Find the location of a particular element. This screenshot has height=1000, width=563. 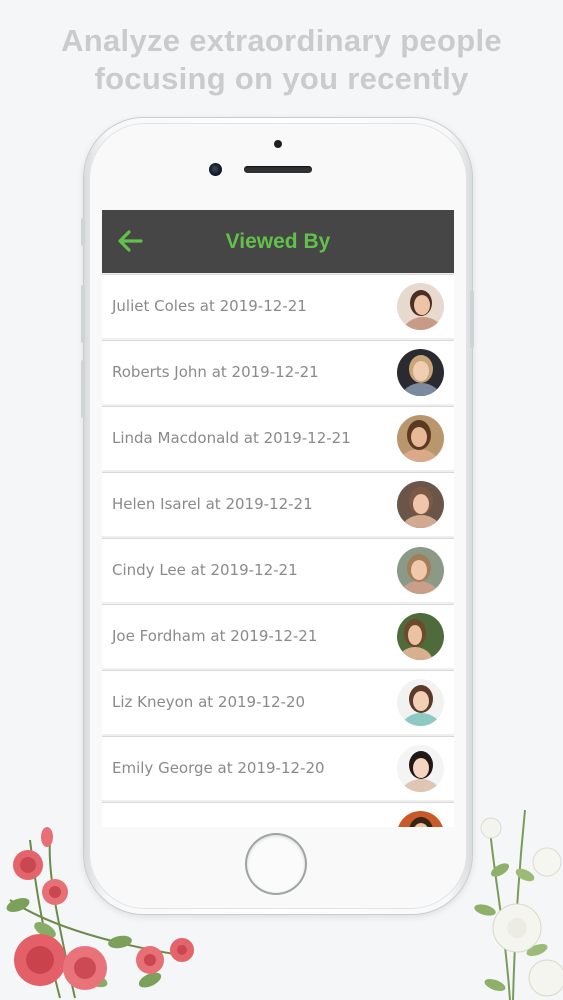

viewer-label: Linda Macdonald at 2019-12-21 is located at coordinates (231, 438).